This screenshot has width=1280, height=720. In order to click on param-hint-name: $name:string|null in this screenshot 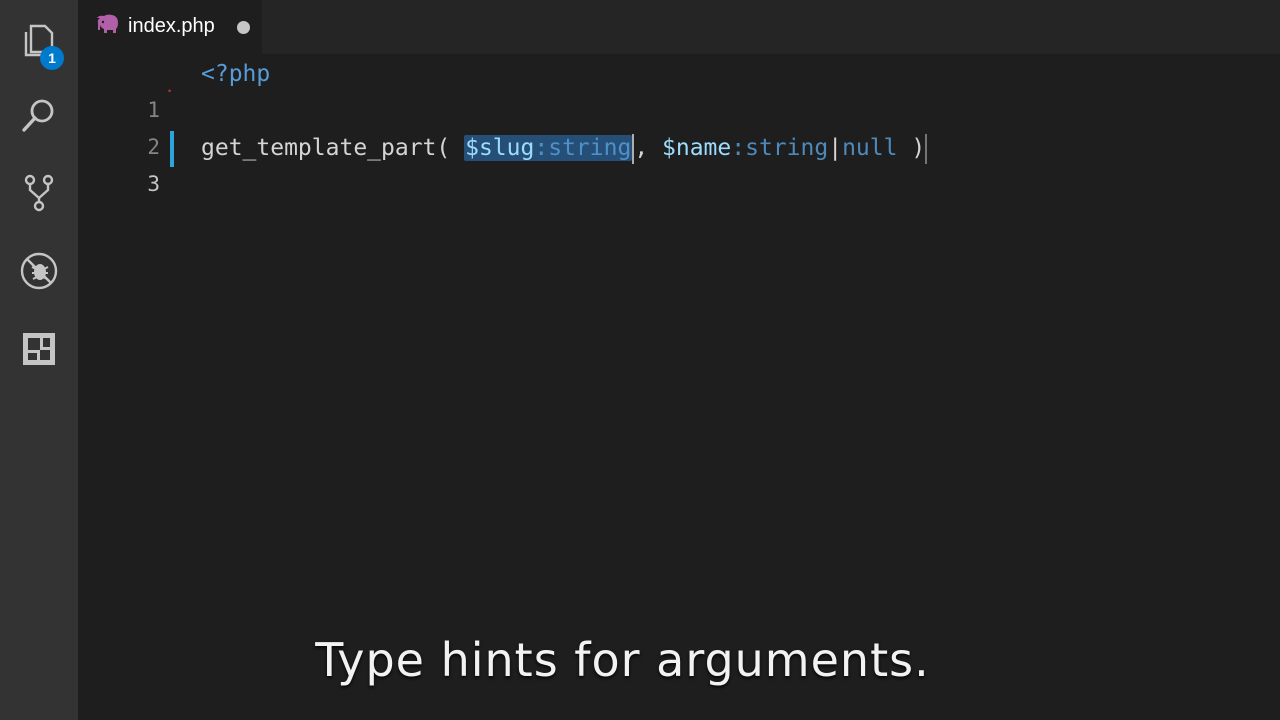, I will do `click(779, 148)`.